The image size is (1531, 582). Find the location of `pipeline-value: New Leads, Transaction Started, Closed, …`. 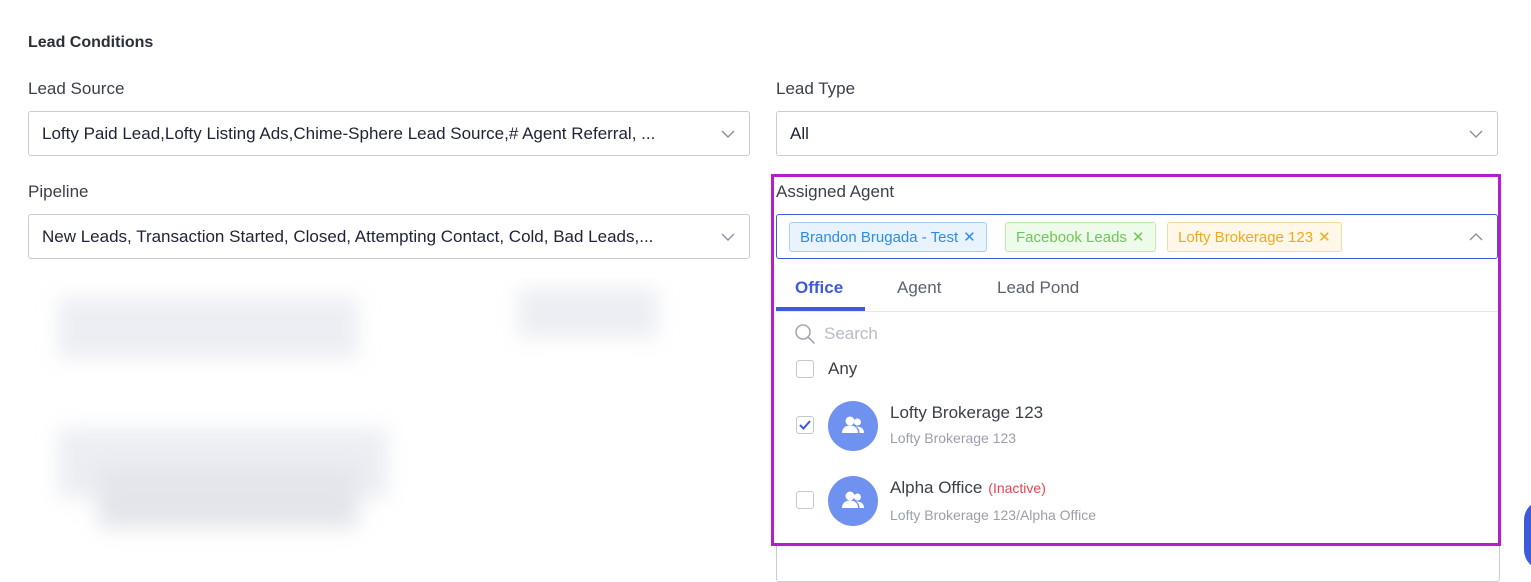

pipeline-value: New Leads, Transaction Started, Closed, … is located at coordinates (348, 236).